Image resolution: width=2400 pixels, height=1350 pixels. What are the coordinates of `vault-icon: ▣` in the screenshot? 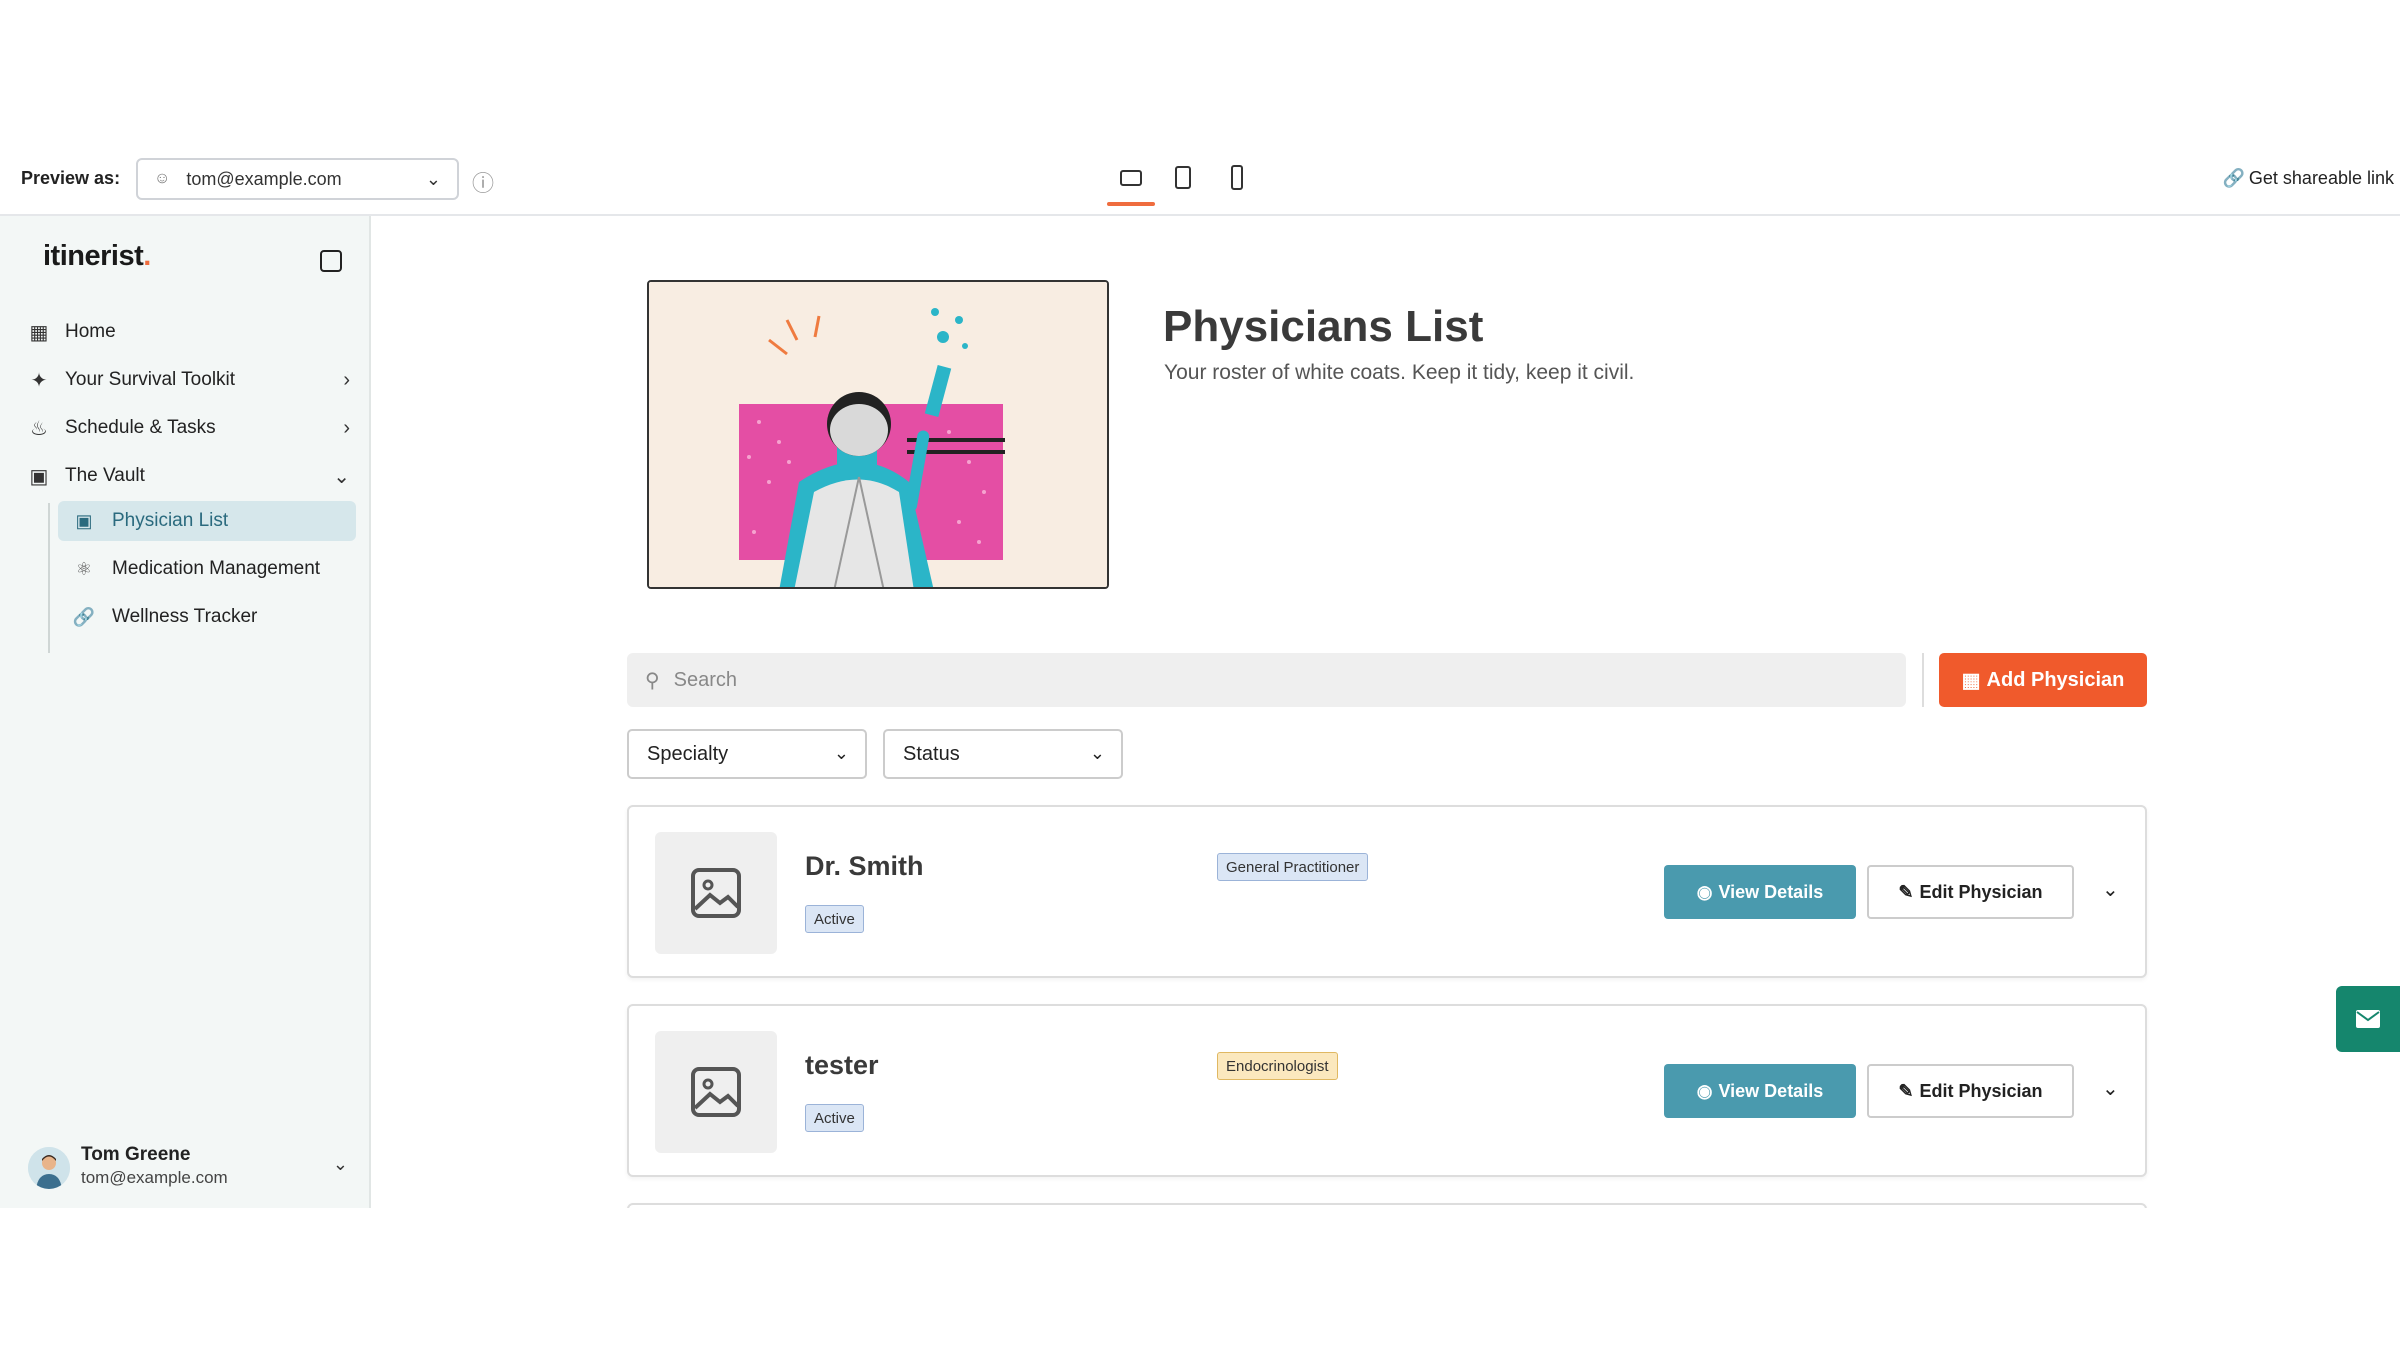 It's located at (39, 476).